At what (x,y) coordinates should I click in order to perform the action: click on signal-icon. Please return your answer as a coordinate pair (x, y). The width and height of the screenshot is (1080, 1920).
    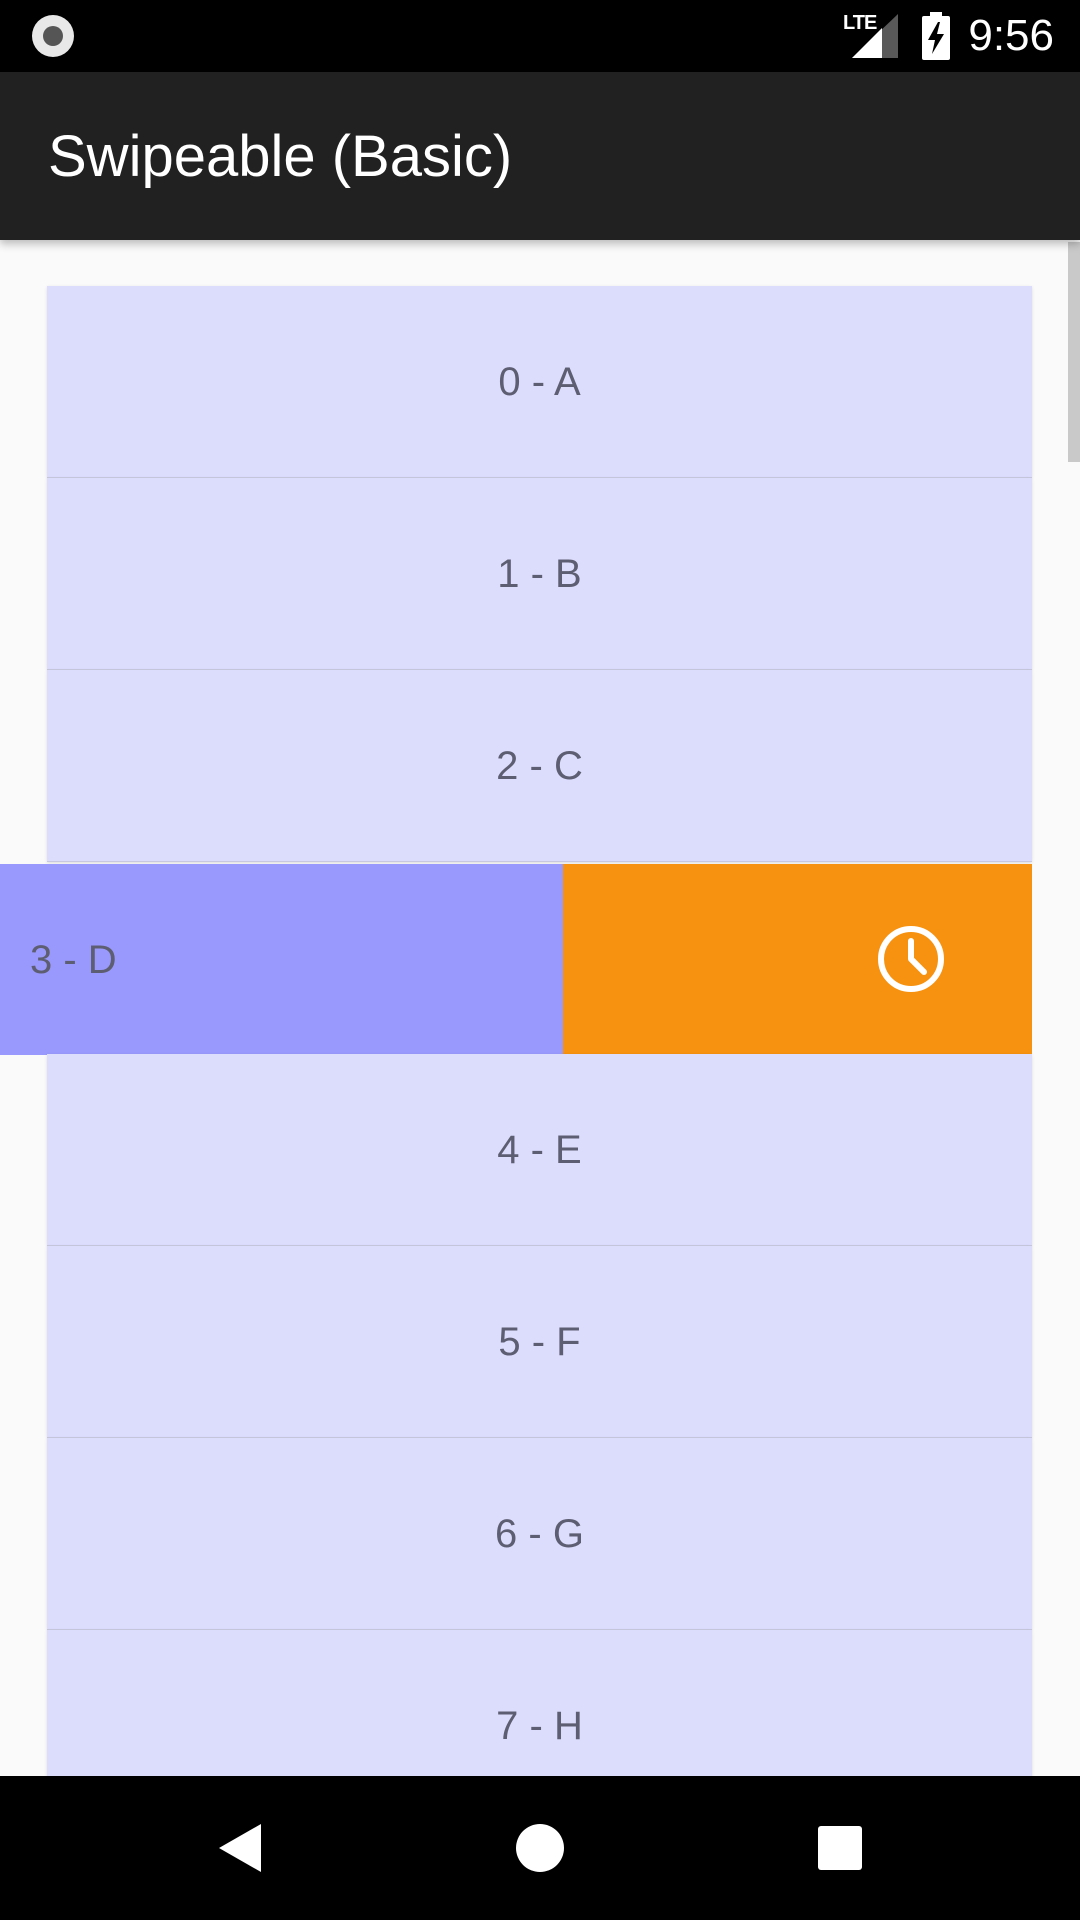
    Looking at the image, I should click on (875, 36).